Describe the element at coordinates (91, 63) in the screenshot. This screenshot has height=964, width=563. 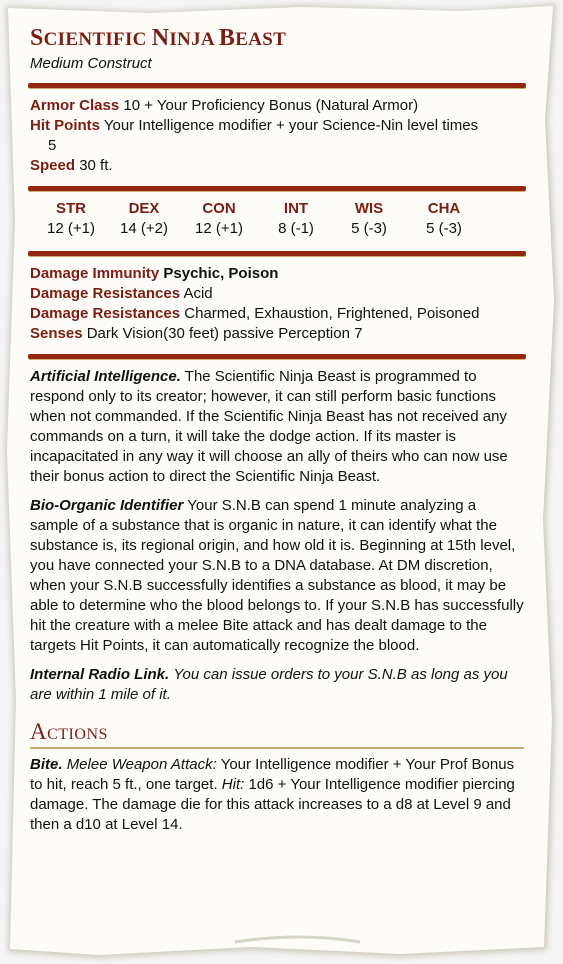
I see `monster-type: Medium Construct` at that location.